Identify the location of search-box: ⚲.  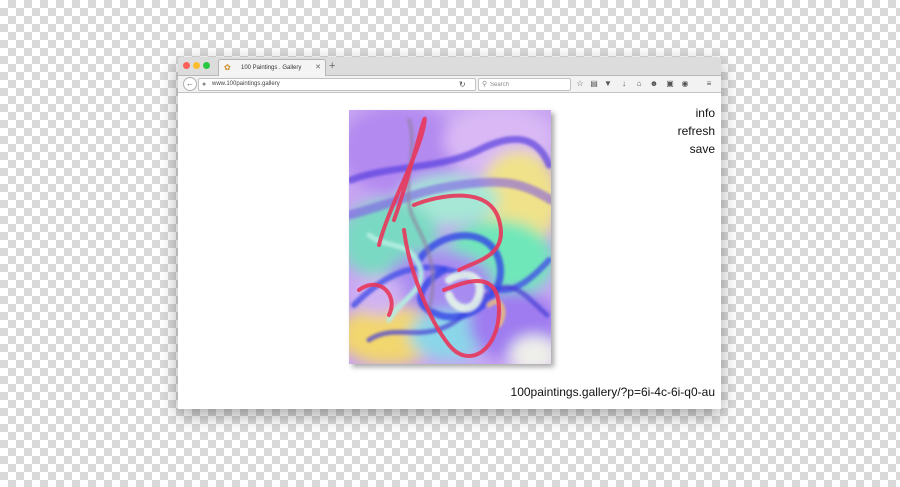
(524, 84).